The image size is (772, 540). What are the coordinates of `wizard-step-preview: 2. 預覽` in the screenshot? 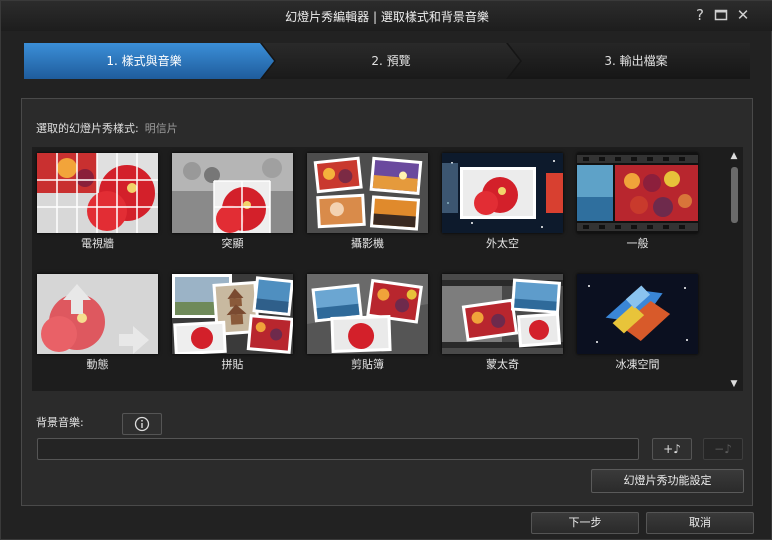 It's located at (391, 61).